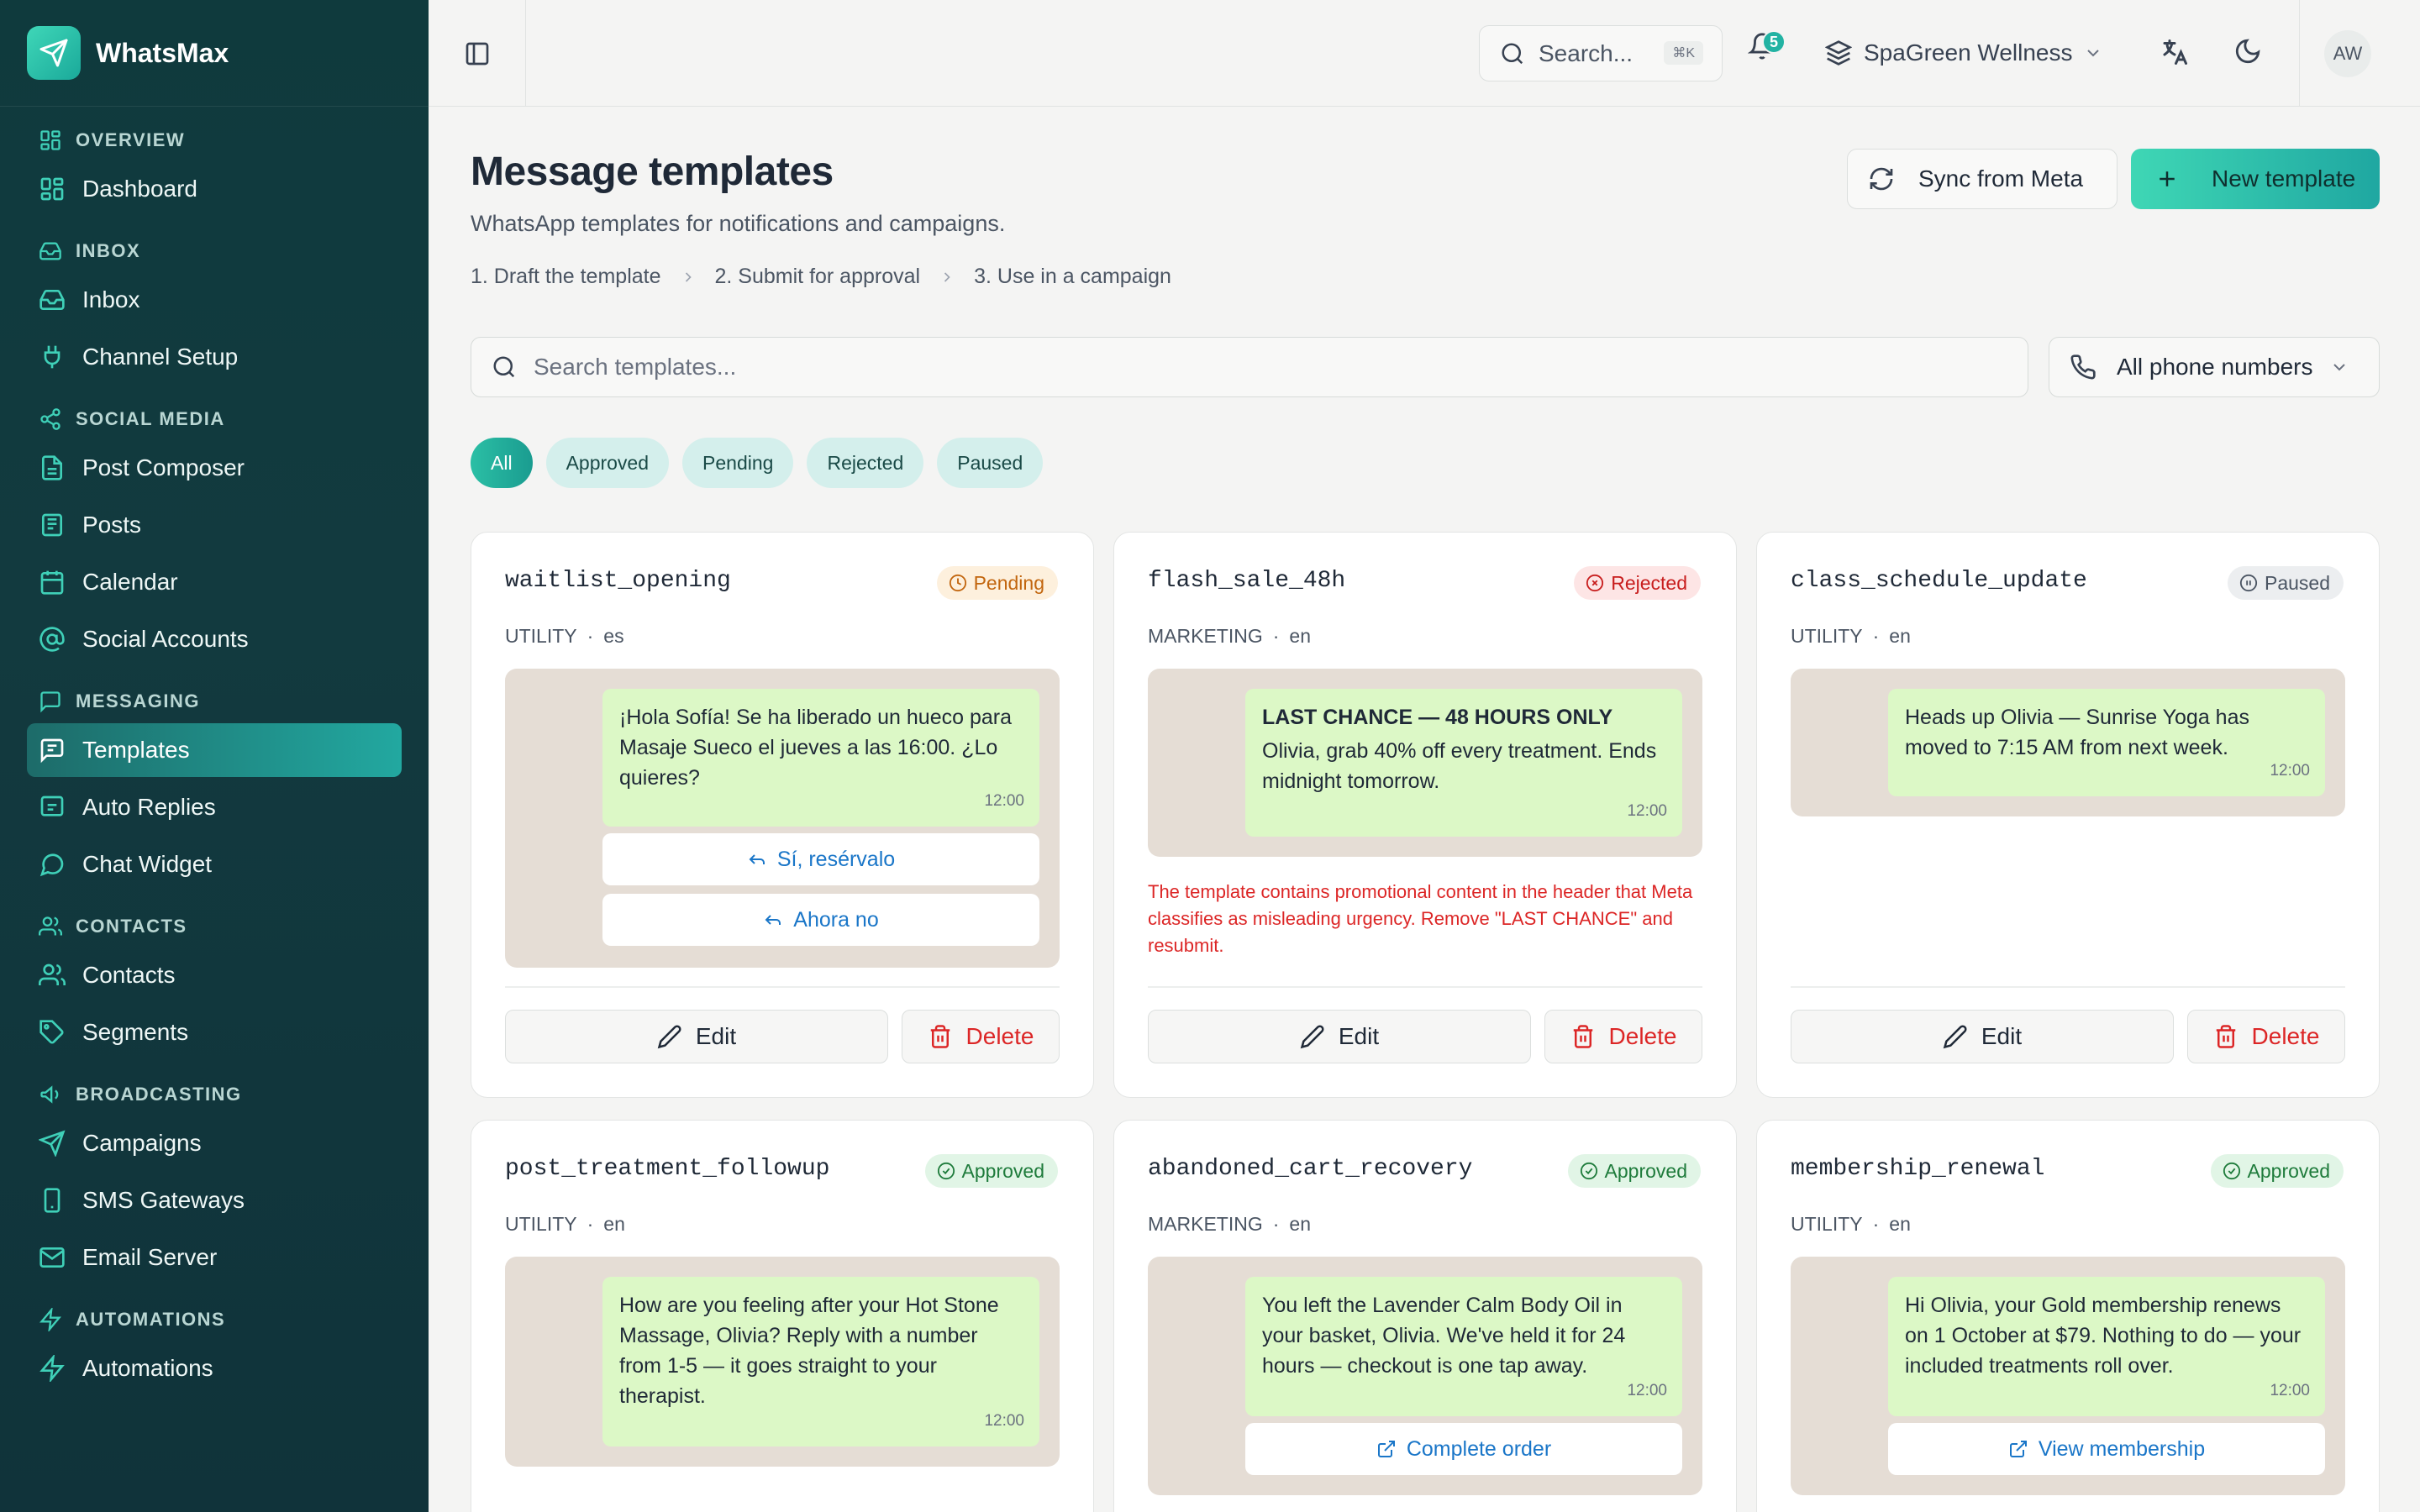  I want to click on workspace-switcher: SpaGreen Wellness, so click(1964, 53).